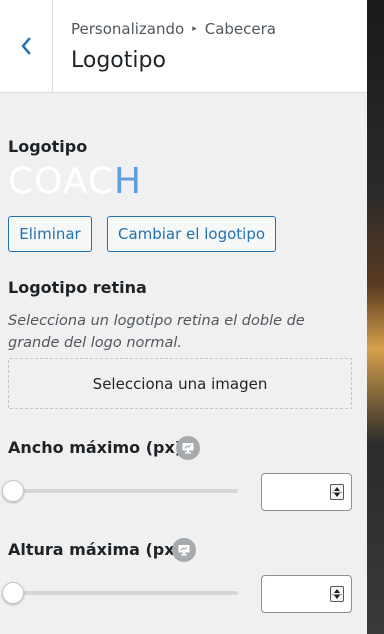 This screenshot has width=384, height=634. Describe the element at coordinates (128, 181) in the screenshot. I see `logo-text-accent: H` at that location.